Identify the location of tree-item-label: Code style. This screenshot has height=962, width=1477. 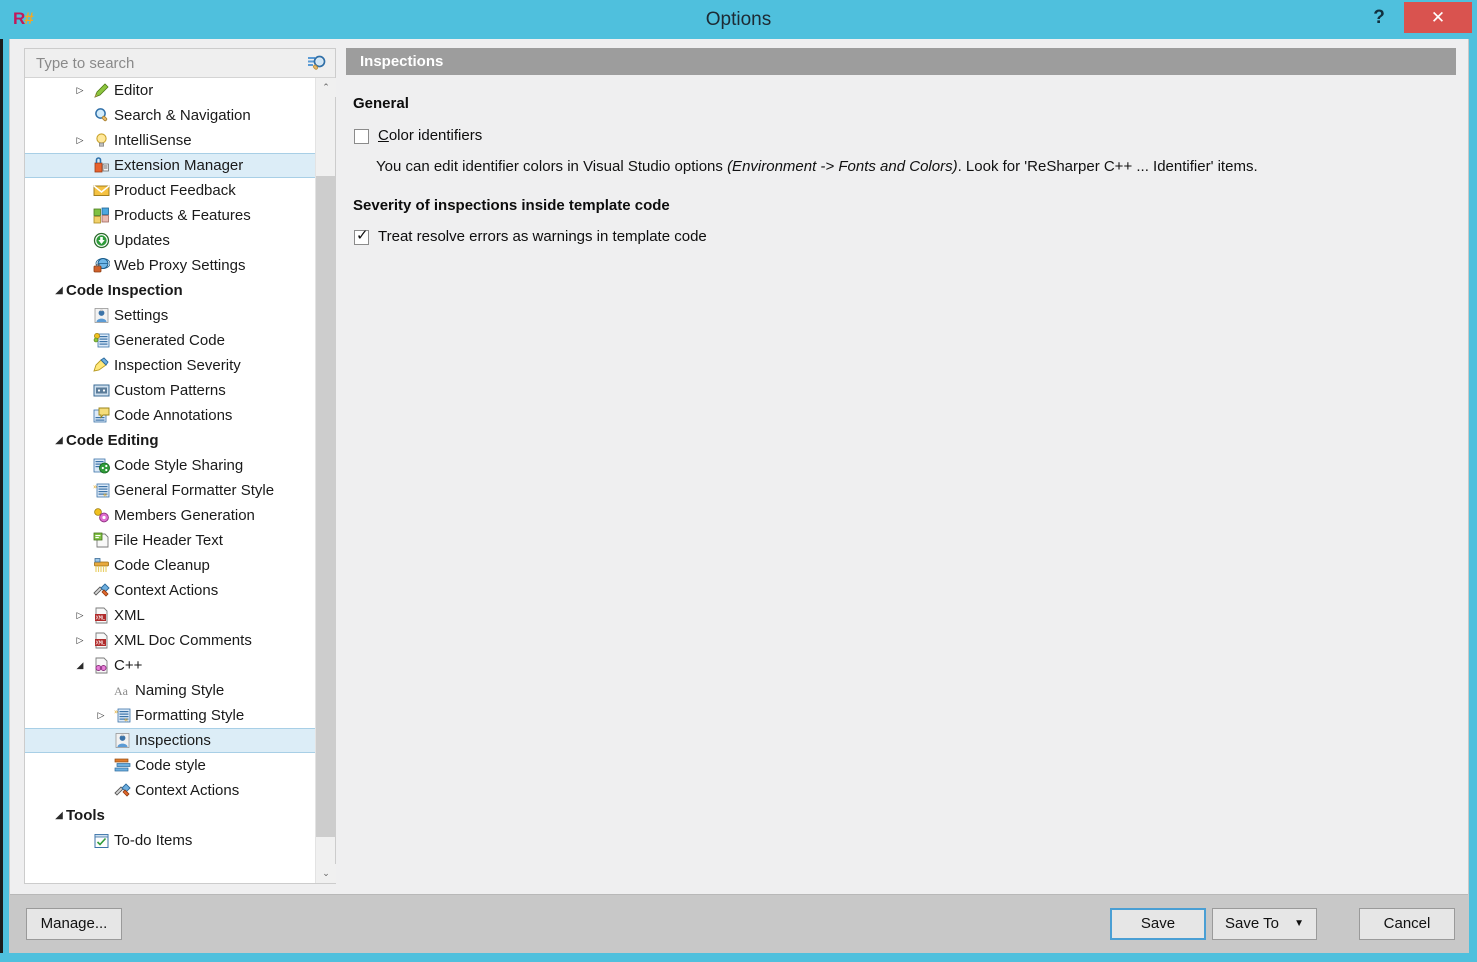
(170, 765).